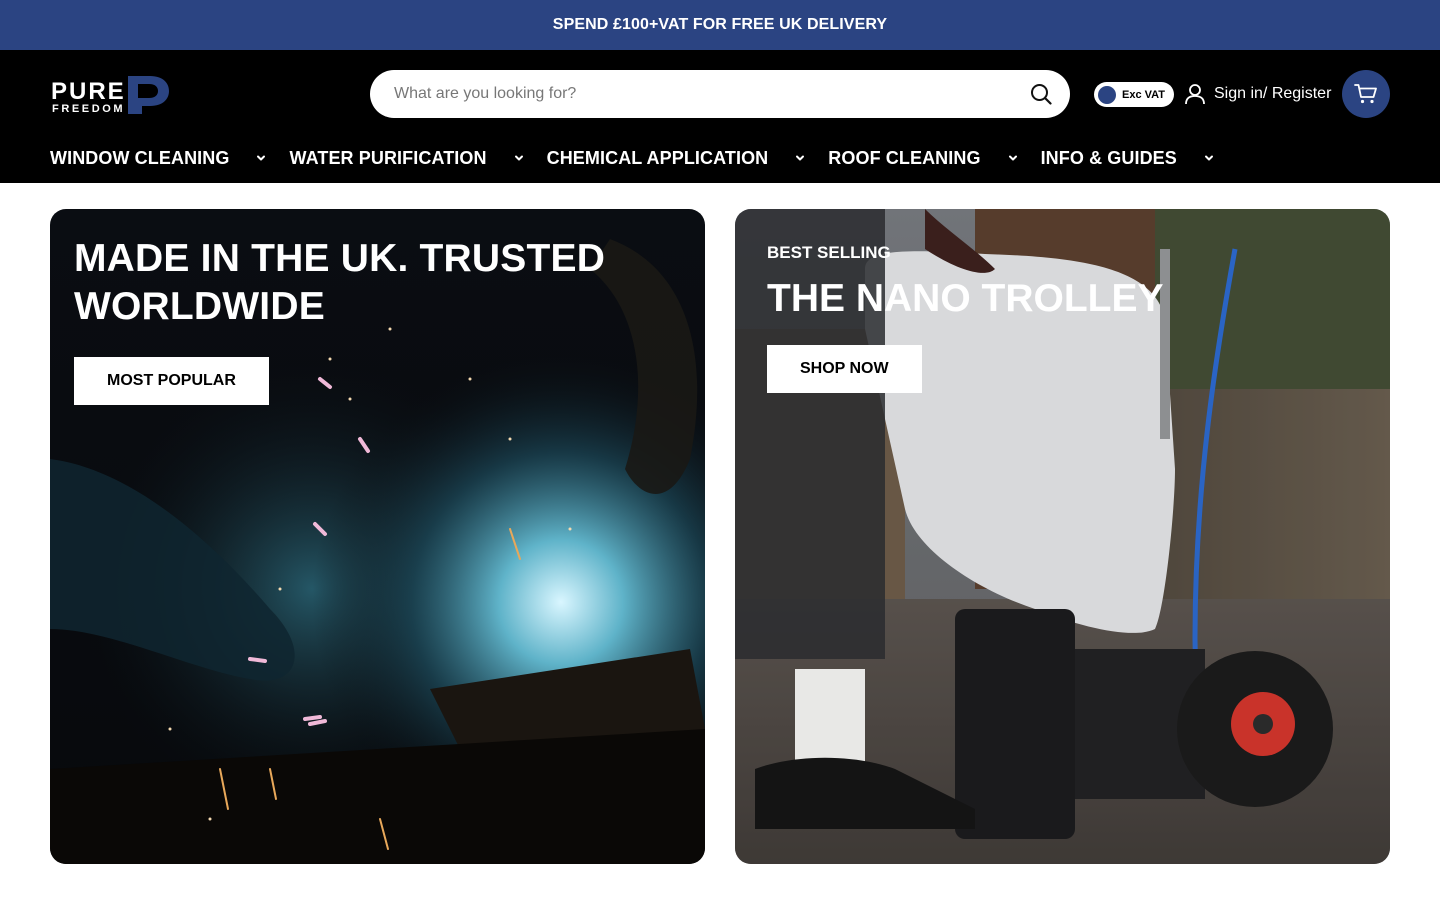  What do you see at coordinates (923, 158) in the screenshot?
I see `nav-item-roof-cleaning: ROOF CLEANING` at bounding box center [923, 158].